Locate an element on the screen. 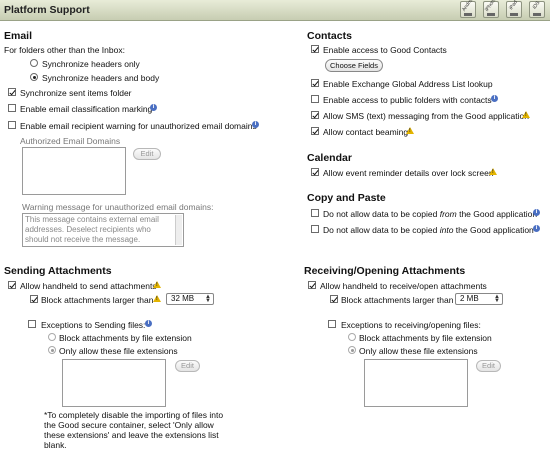 The image size is (550, 465). textarea-scrollbar is located at coordinates (178, 230).